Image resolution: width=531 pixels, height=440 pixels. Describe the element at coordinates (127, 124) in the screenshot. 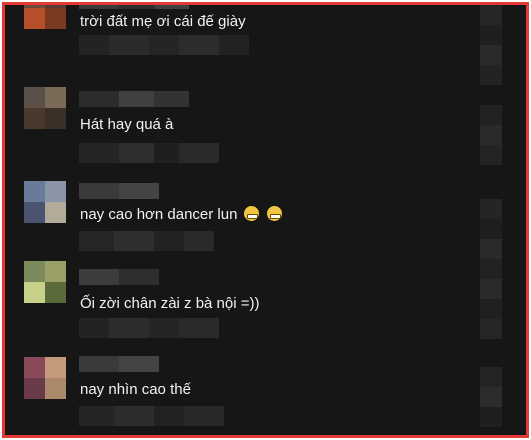

I see `comment-text: Hát hay quá à` at that location.